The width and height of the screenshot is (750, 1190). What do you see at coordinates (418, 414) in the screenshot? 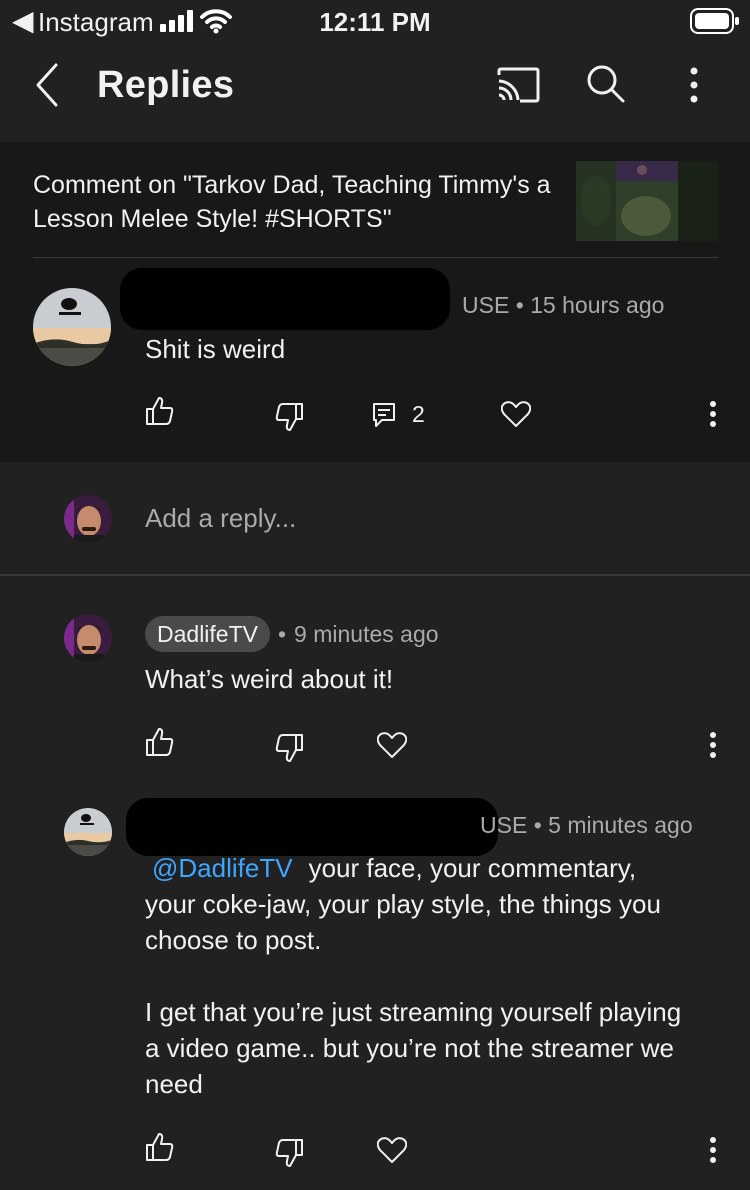
I see `reply-count: 2` at bounding box center [418, 414].